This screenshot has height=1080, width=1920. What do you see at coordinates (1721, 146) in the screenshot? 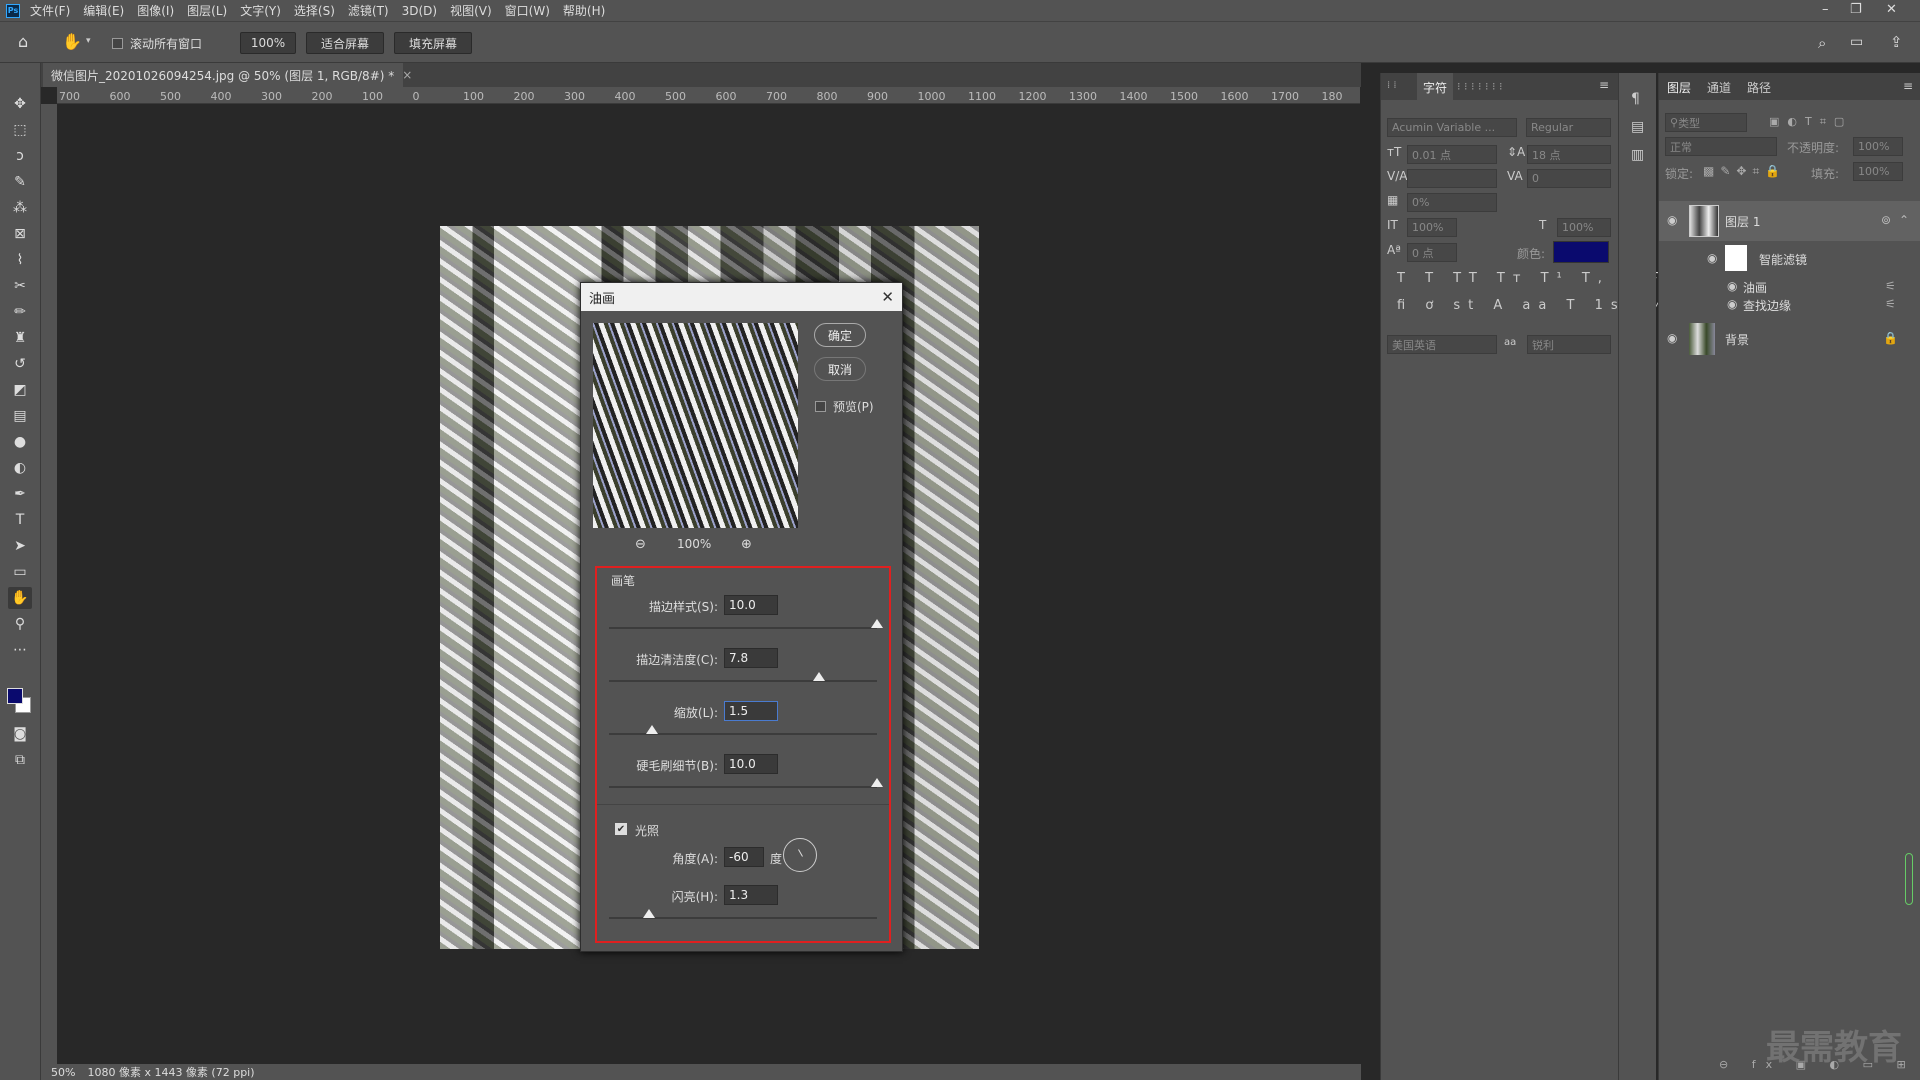
I see `blend-mode-select: 正常` at bounding box center [1721, 146].